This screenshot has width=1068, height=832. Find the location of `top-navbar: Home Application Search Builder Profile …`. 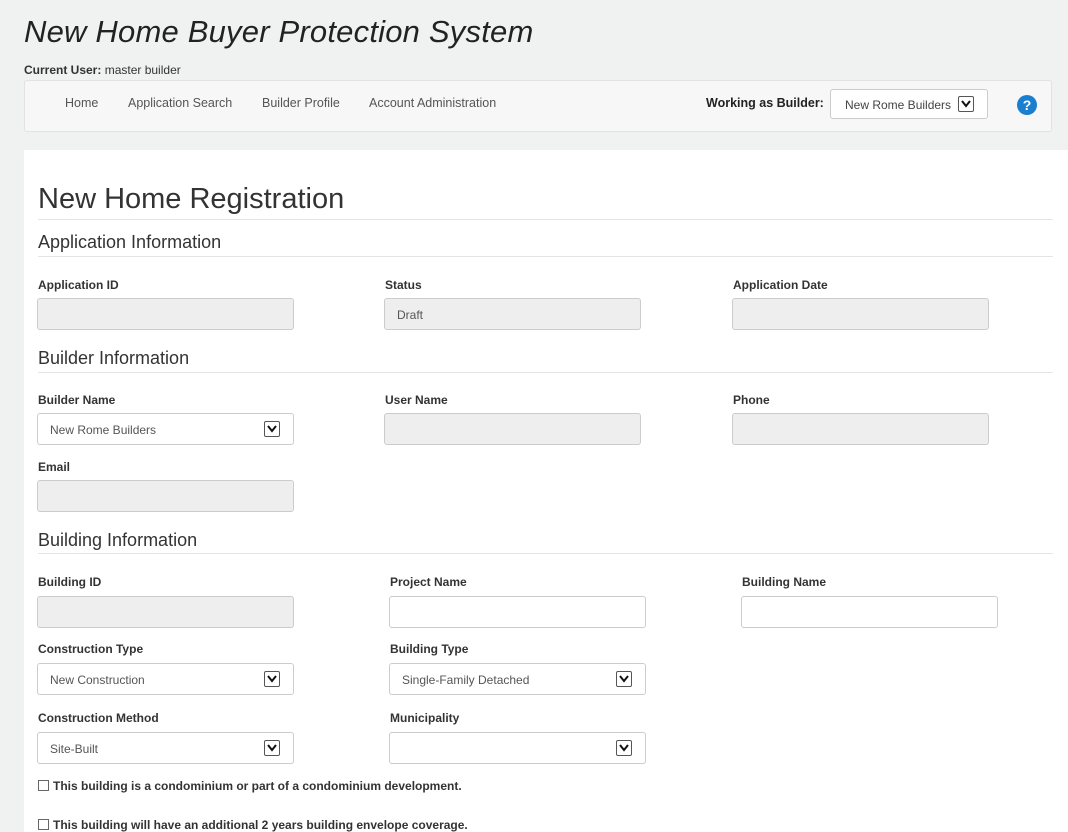

top-navbar: Home Application Search Builder Profile … is located at coordinates (538, 106).